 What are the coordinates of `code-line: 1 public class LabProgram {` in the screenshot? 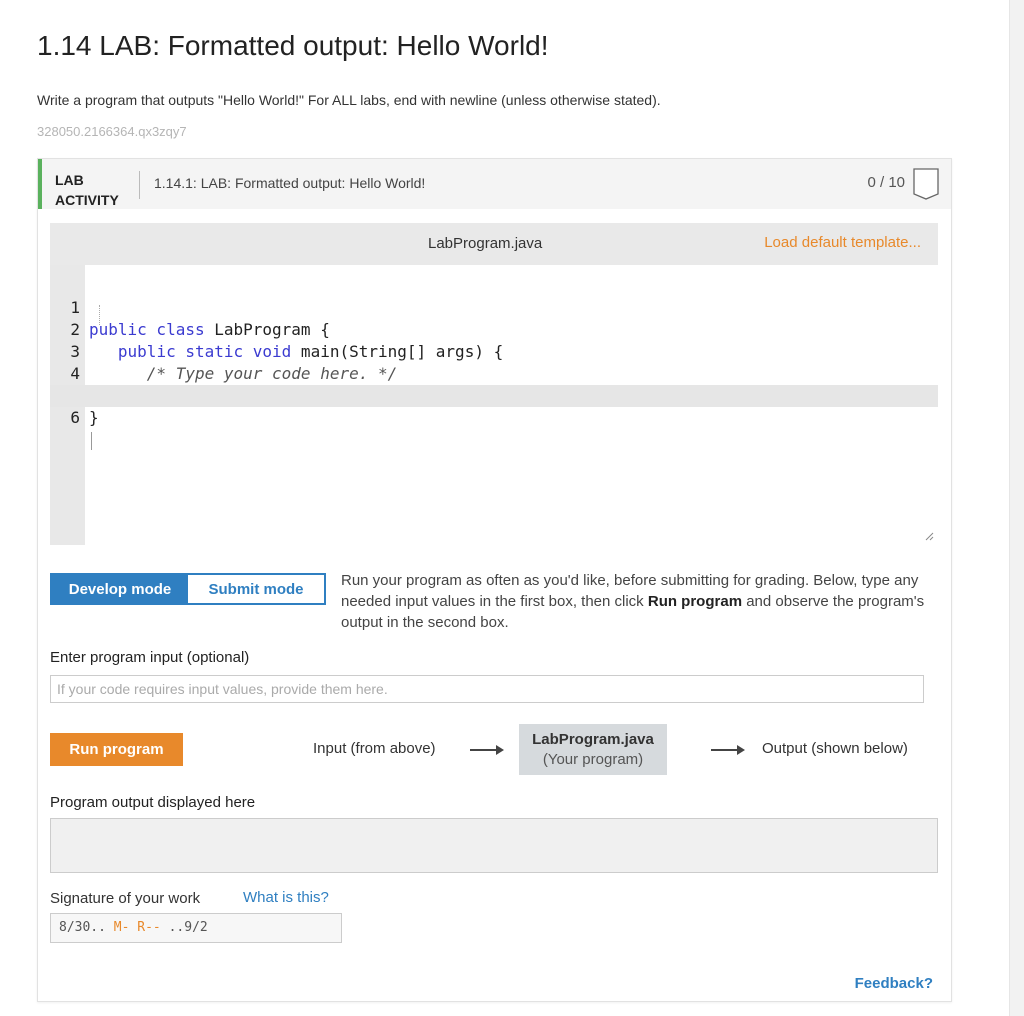 It's located at (494, 307).